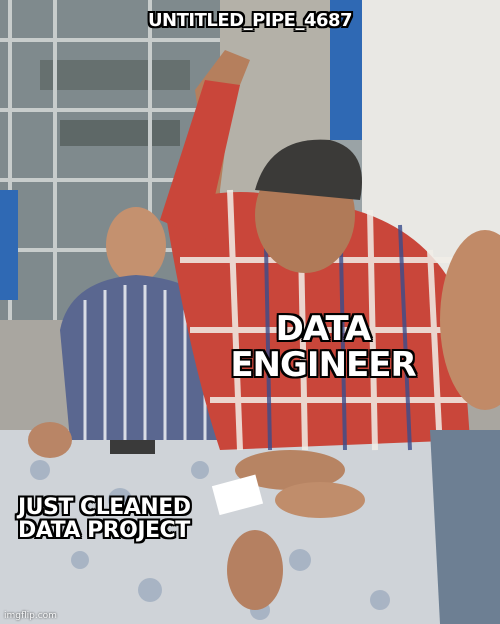 This screenshot has width=500, height=624. Describe the element at coordinates (323, 347) in the screenshot. I see `data-engineer-caption: DATA ENGINEER` at that location.